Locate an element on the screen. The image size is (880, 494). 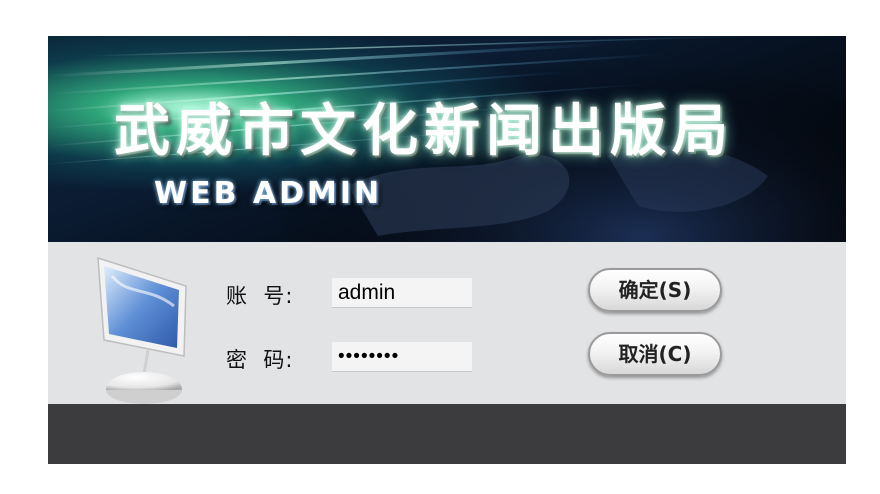
footer-bar is located at coordinates (447, 434).